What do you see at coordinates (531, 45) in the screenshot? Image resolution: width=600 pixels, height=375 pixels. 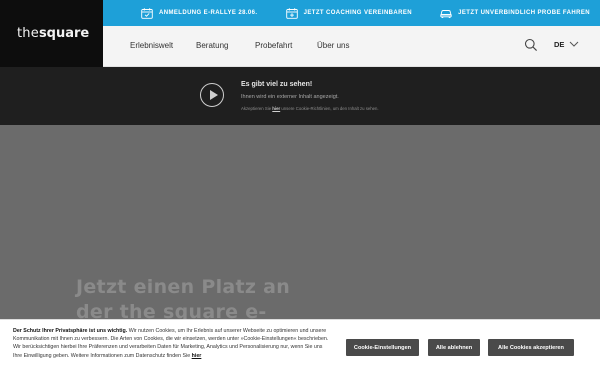 I see `search-icon` at bounding box center [531, 45].